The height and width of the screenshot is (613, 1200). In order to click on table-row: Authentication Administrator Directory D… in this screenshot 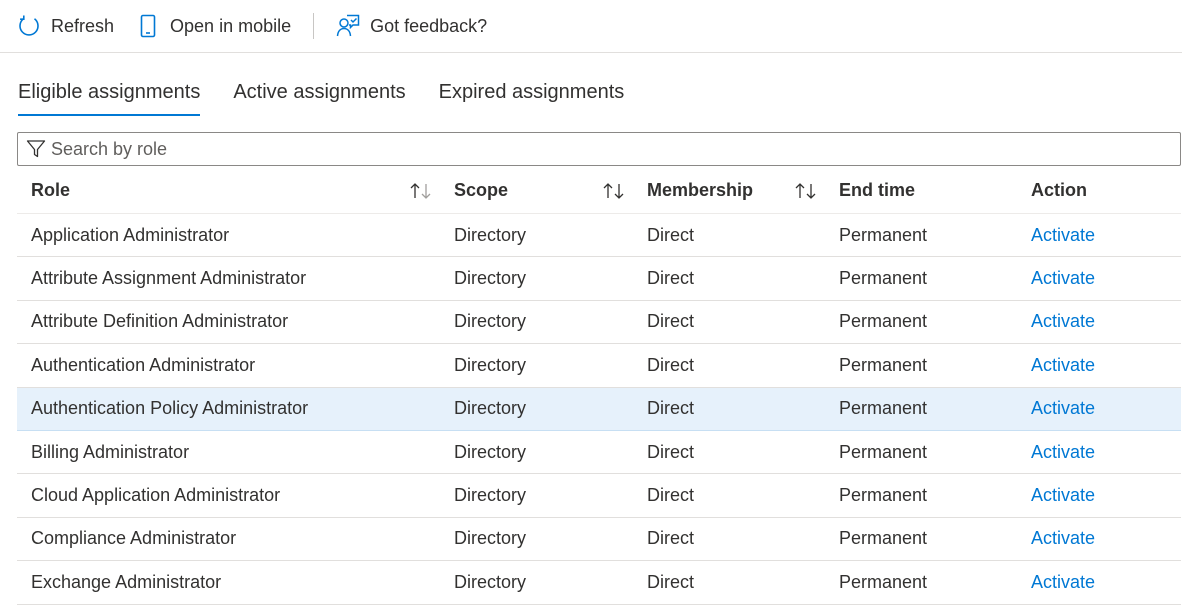, I will do `click(599, 366)`.